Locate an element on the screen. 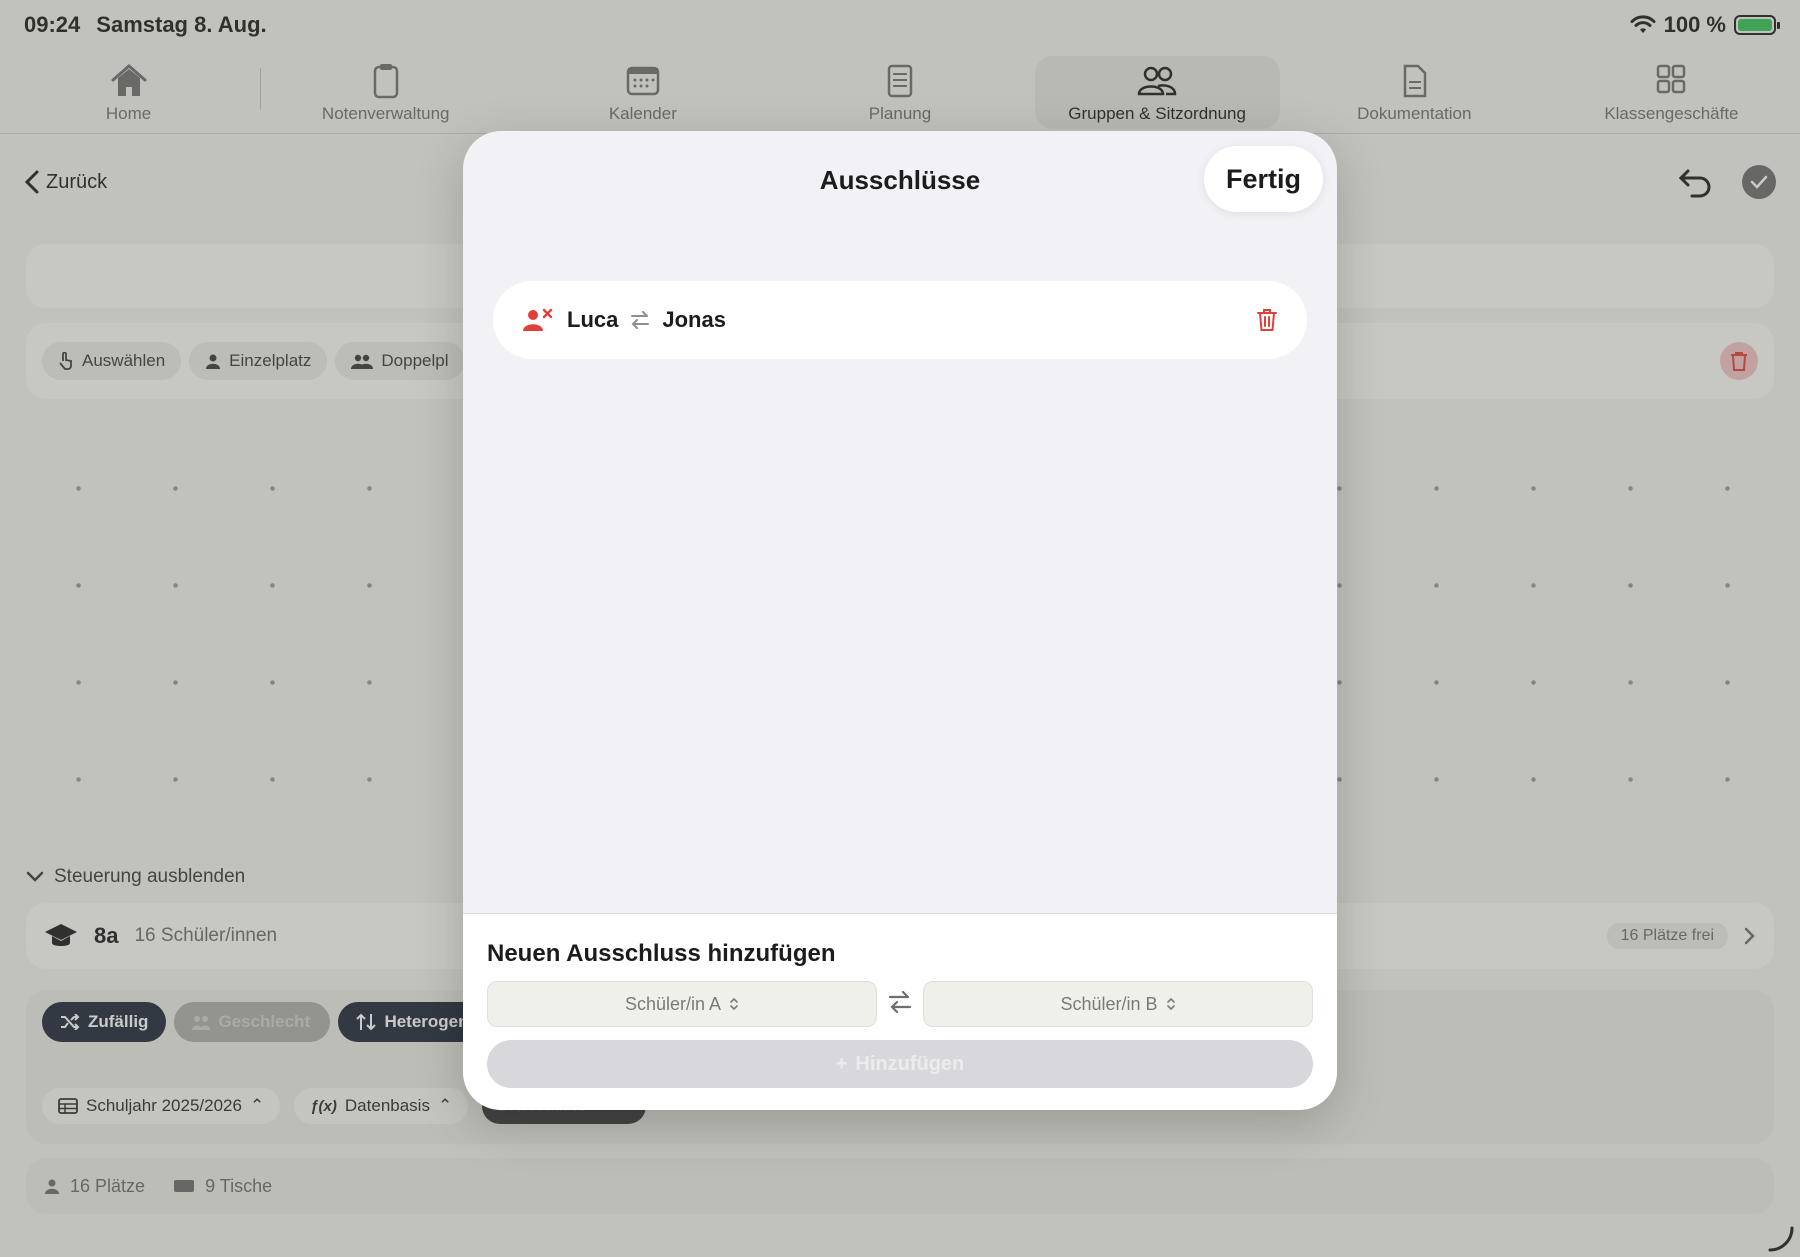 The height and width of the screenshot is (1257, 1800). plus-icon: + is located at coordinates (841, 1063).